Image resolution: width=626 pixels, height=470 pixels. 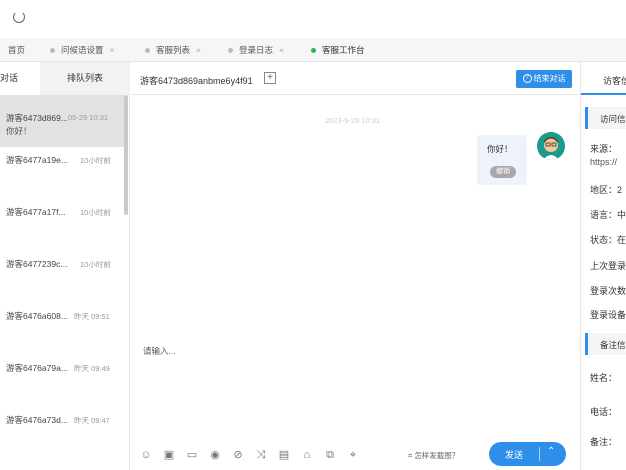 What do you see at coordinates (551, 451) in the screenshot?
I see `chevron-up-icon: ⌃` at bounding box center [551, 451].